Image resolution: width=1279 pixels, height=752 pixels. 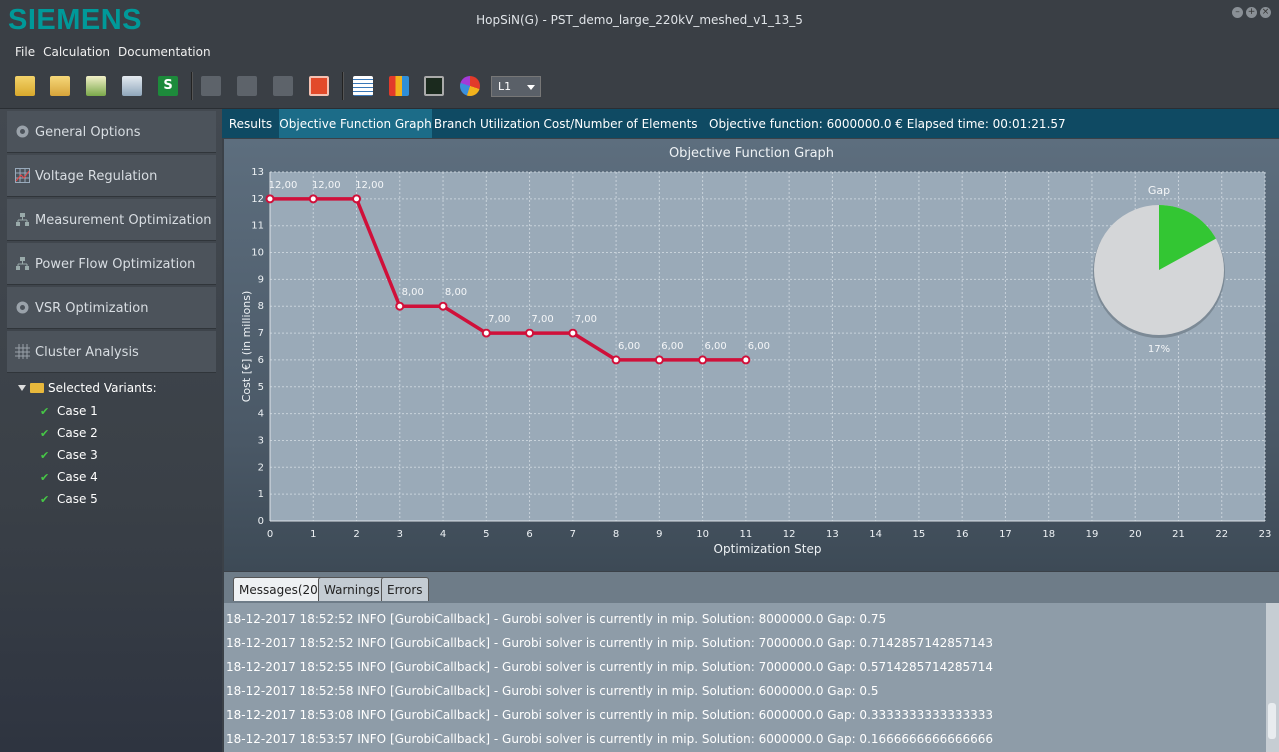 I want to click on menu-bar: File Calculation Documentation, so click(x=639, y=53).